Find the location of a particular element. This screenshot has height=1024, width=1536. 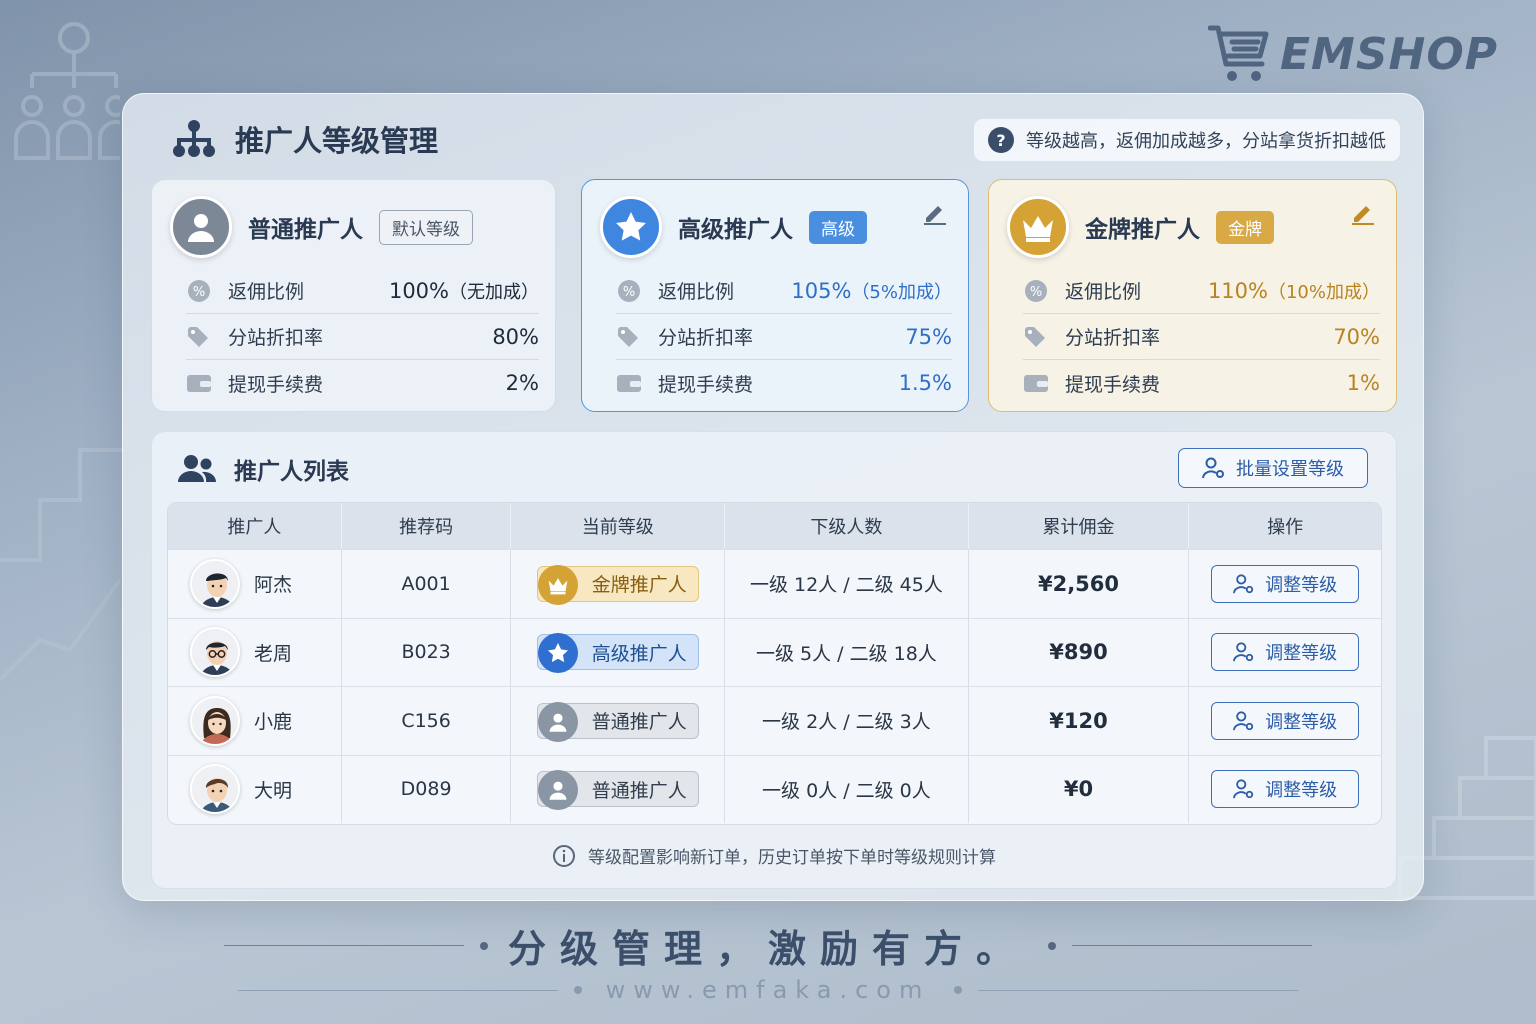

column-header: 当前等级 is located at coordinates (618, 526).